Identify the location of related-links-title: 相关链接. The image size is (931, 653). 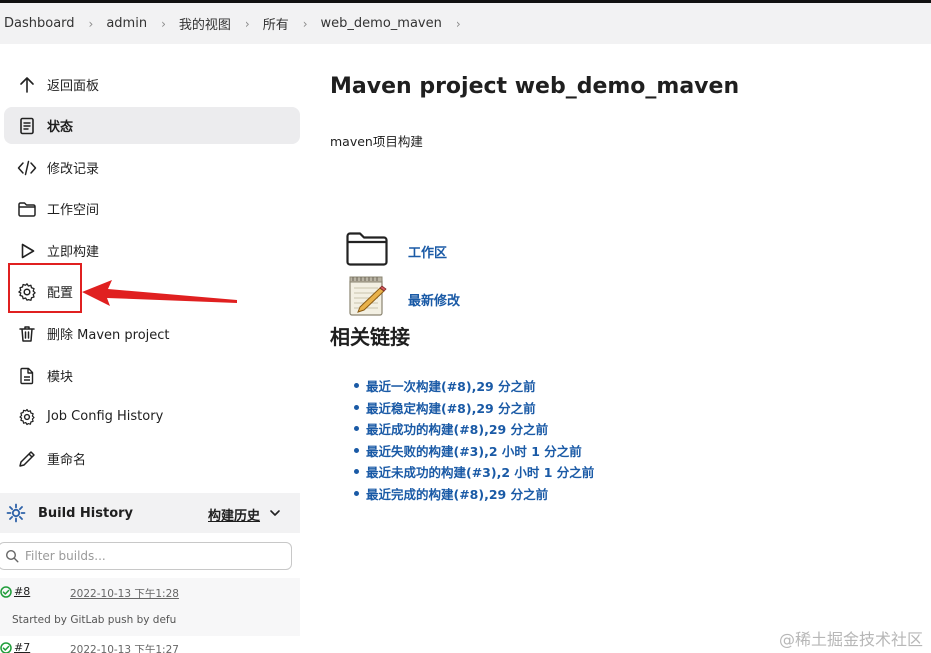
(370, 337).